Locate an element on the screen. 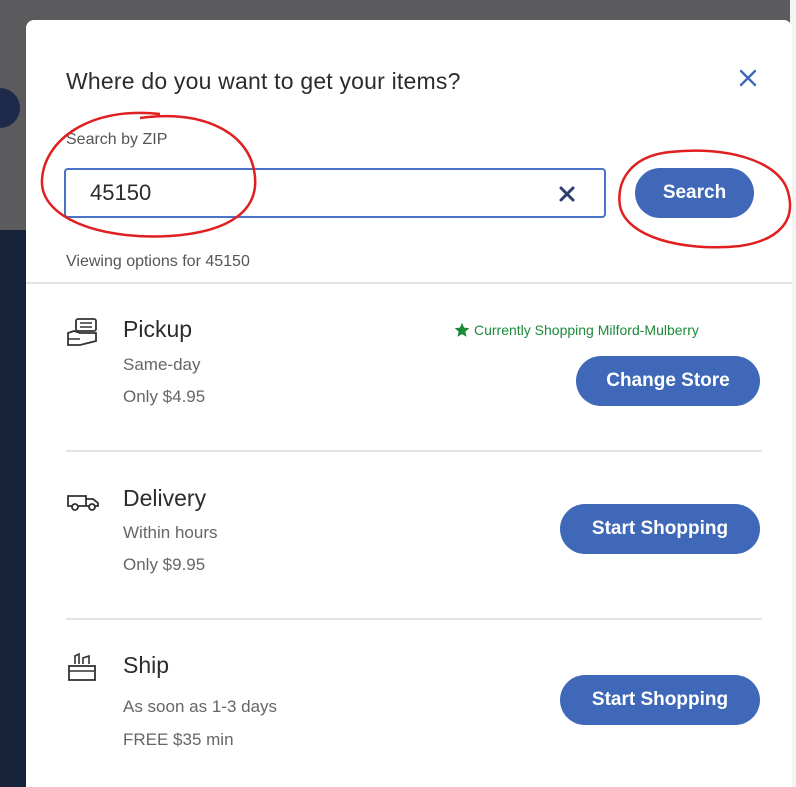 The height and width of the screenshot is (787, 796). background-sidebar is located at coordinates (13, 508).